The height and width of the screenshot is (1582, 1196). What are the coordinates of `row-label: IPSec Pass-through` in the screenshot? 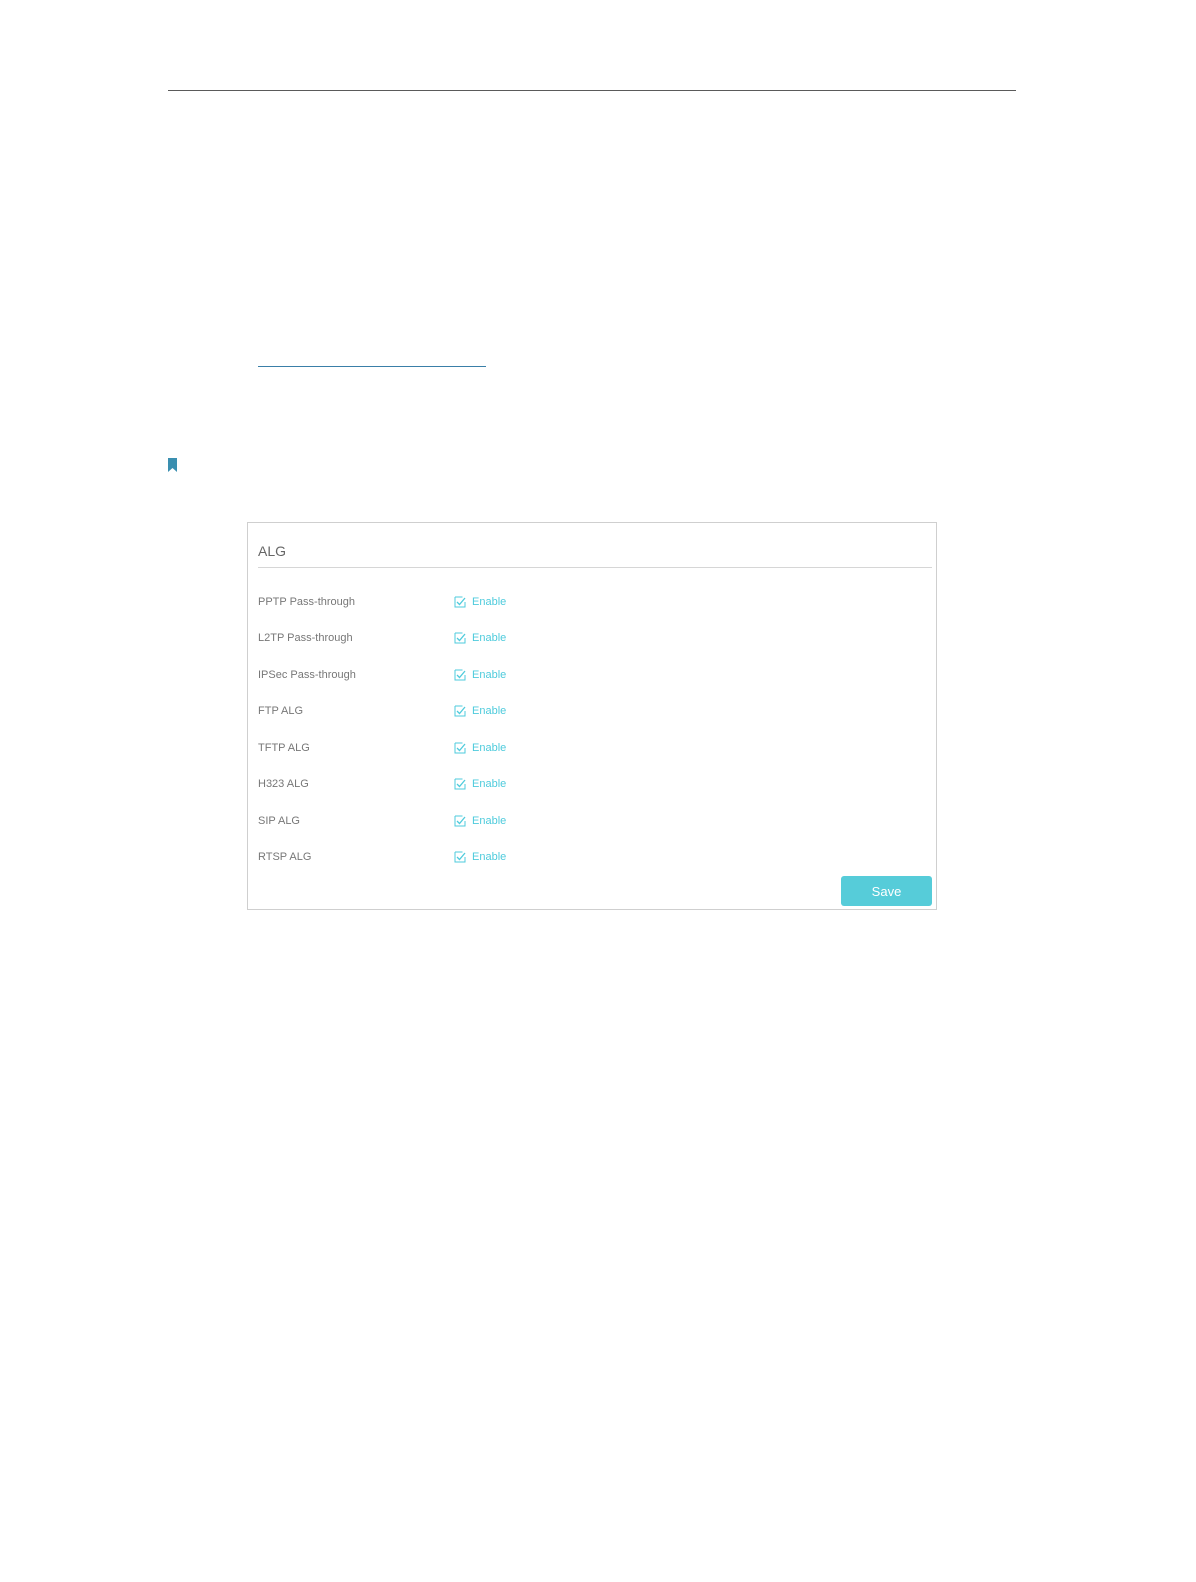 It's located at (307, 675).